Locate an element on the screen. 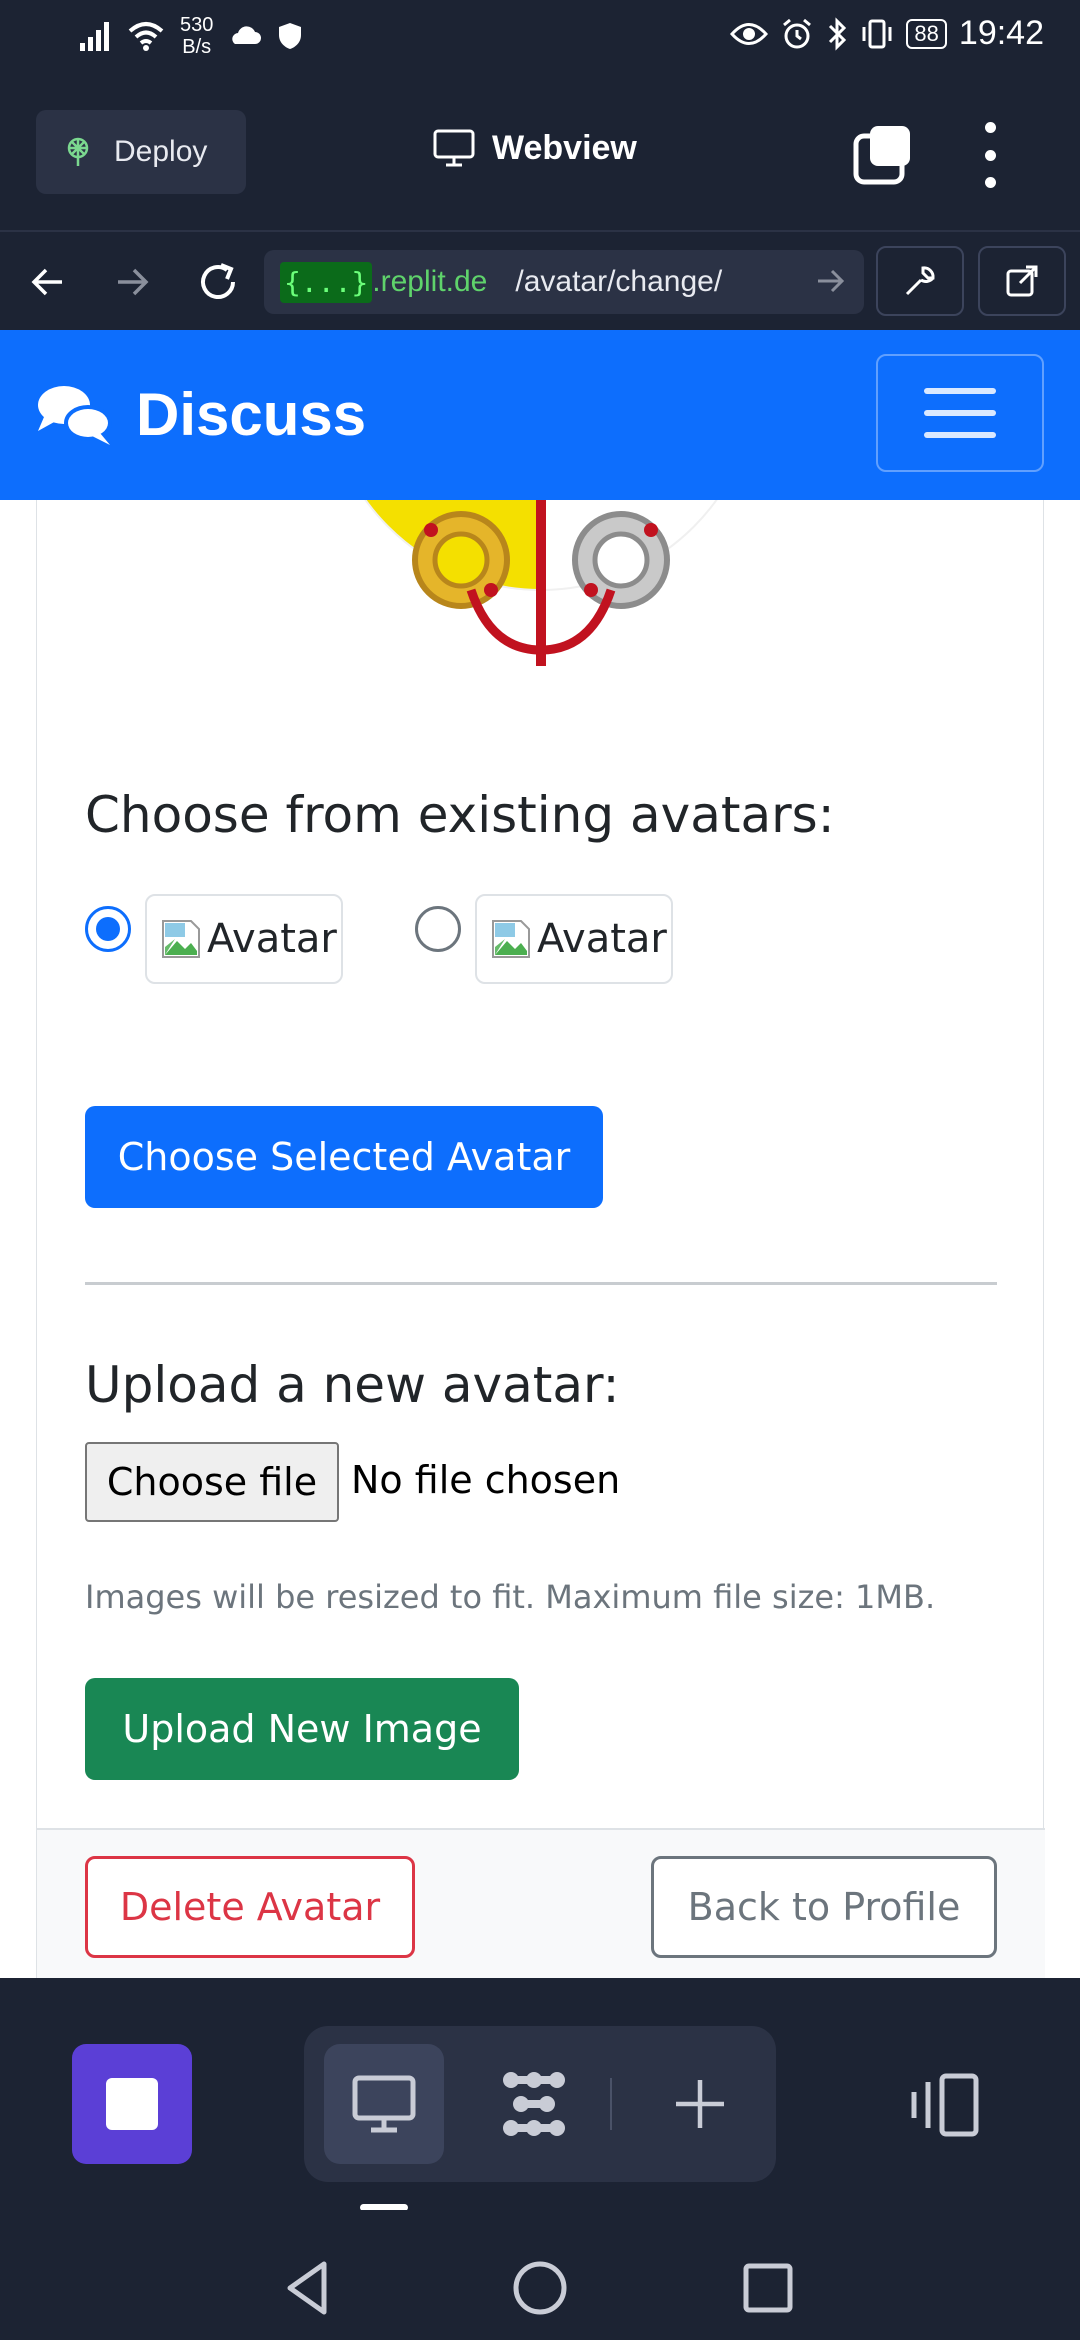 The height and width of the screenshot is (2340, 1080). url-bar: {...} .replit.de /avatar/change/ is located at coordinates (564, 282).